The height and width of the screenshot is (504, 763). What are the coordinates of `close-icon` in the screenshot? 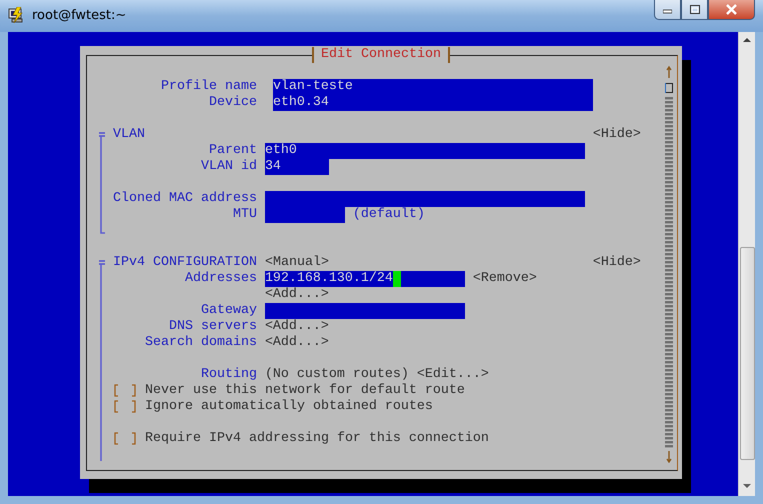 It's located at (731, 9).